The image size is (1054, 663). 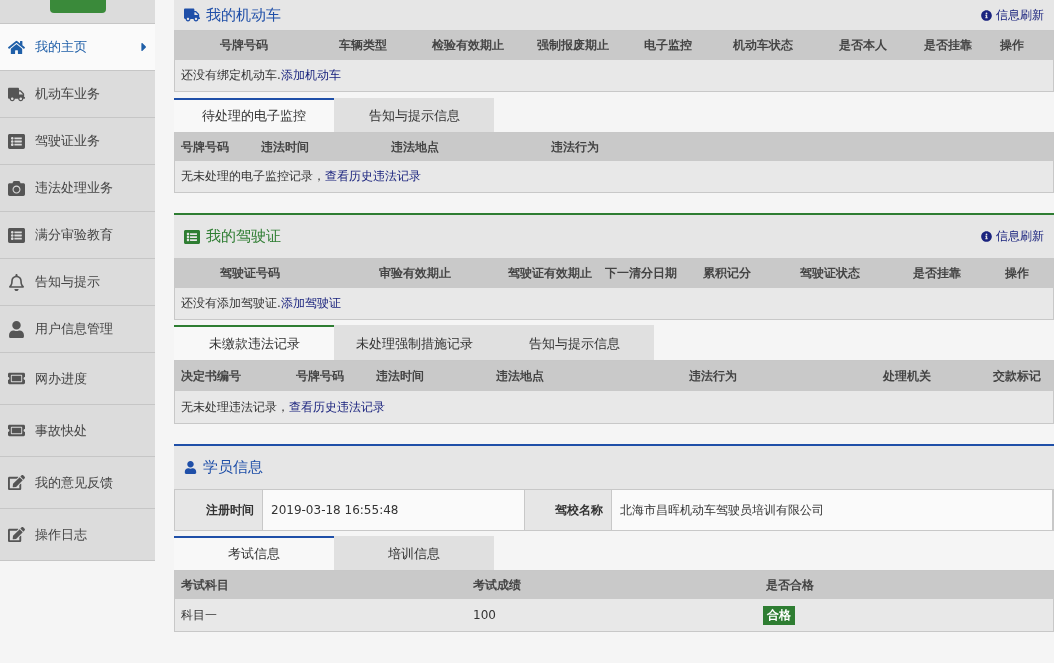 I want to click on column-header: 驾驶证有效期止, so click(x=550, y=273).